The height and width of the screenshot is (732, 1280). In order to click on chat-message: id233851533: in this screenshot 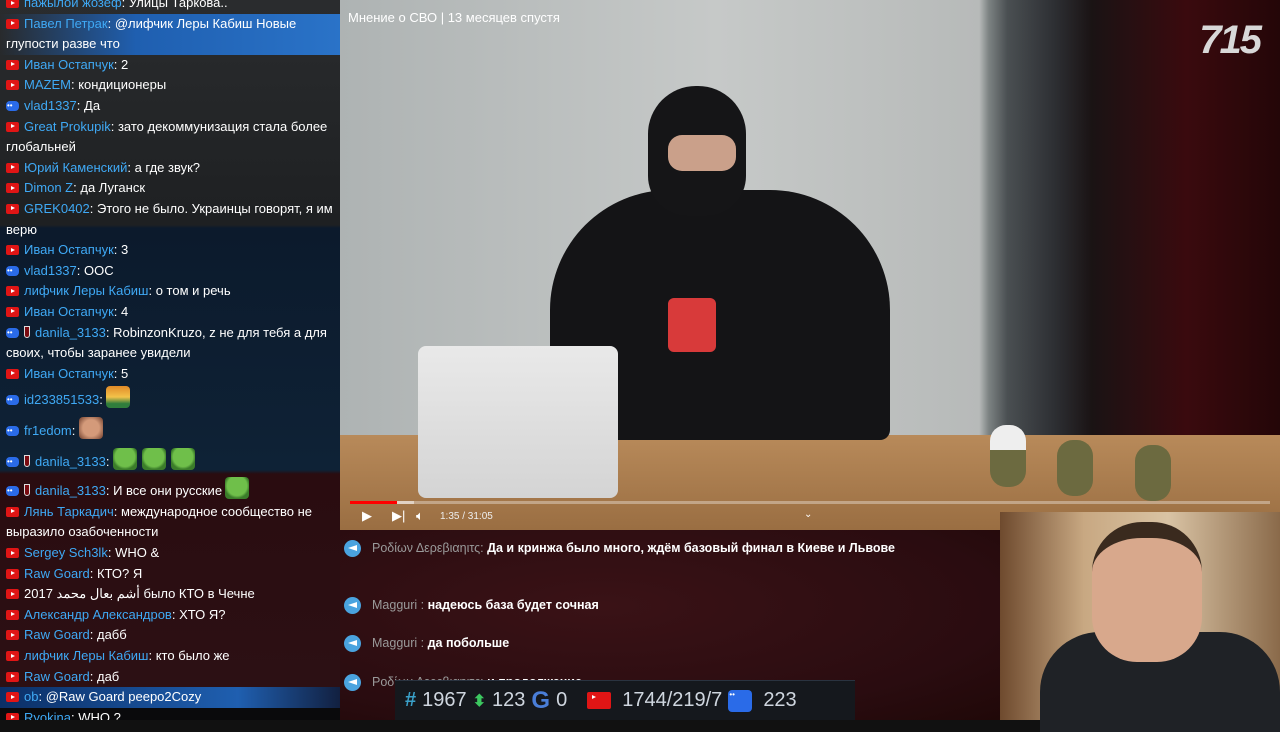, I will do `click(170, 399)`.